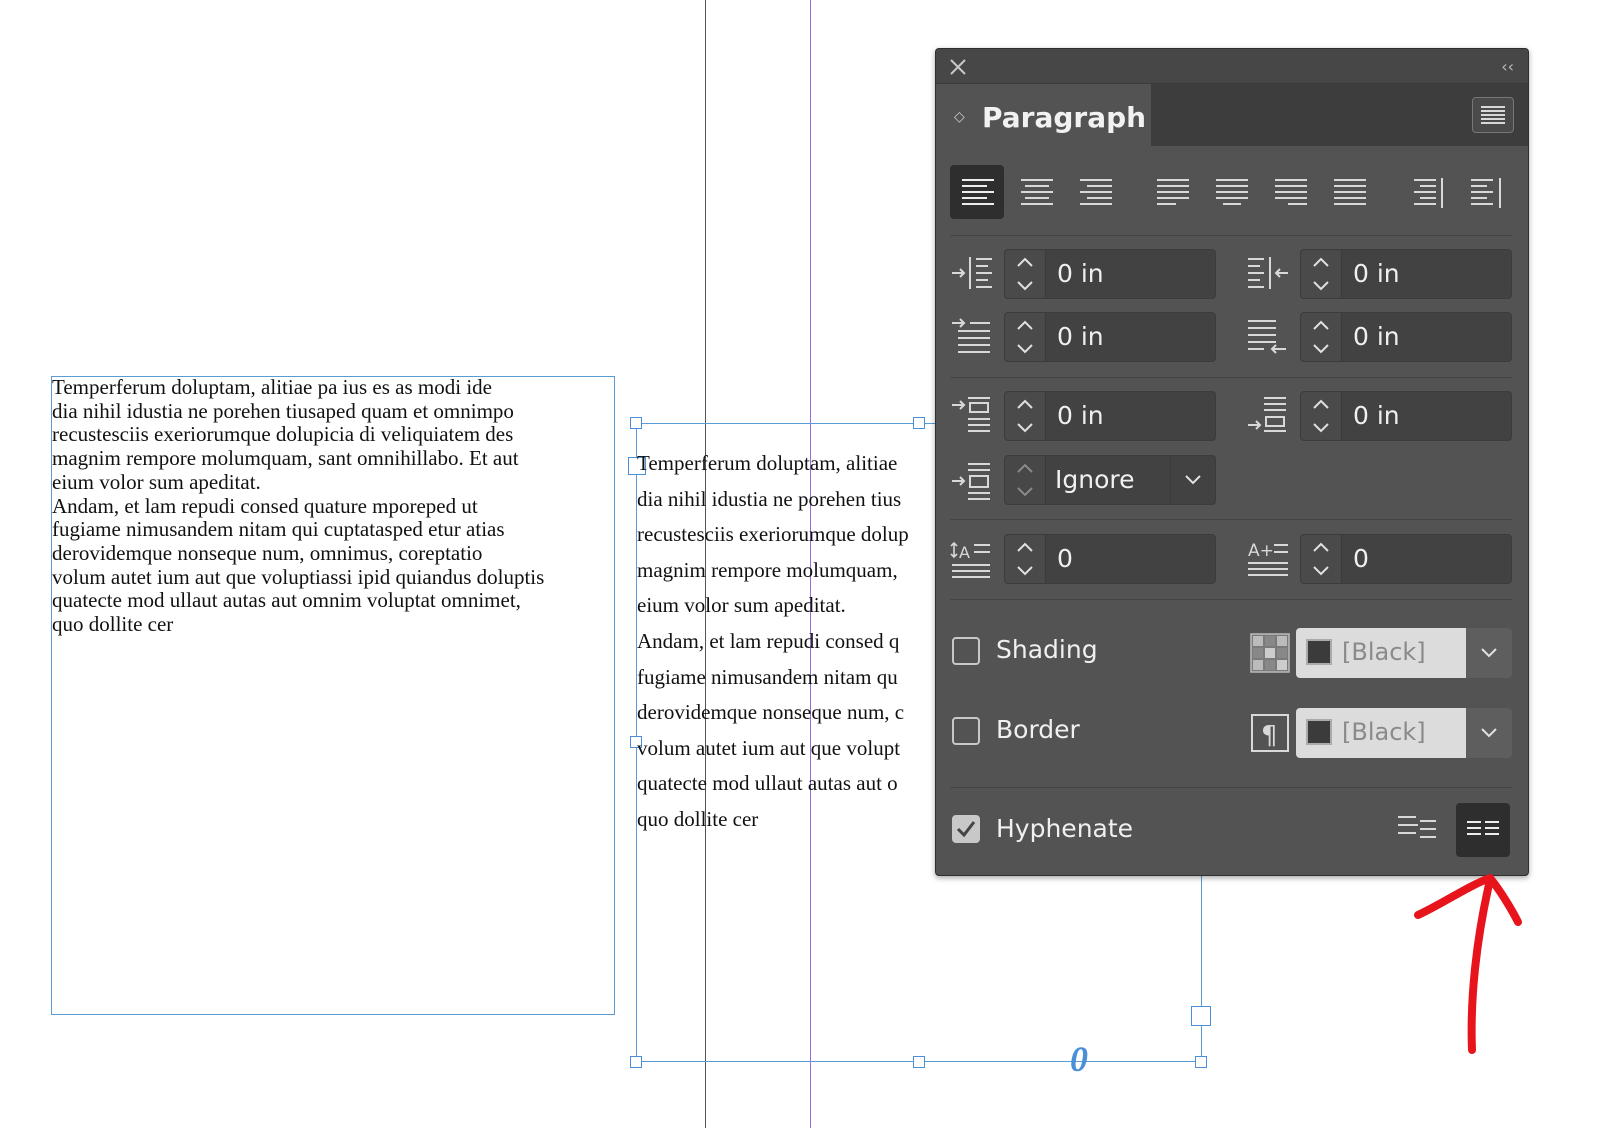  I want to click on right-indent-field: 0 in, so click(1406, 274).